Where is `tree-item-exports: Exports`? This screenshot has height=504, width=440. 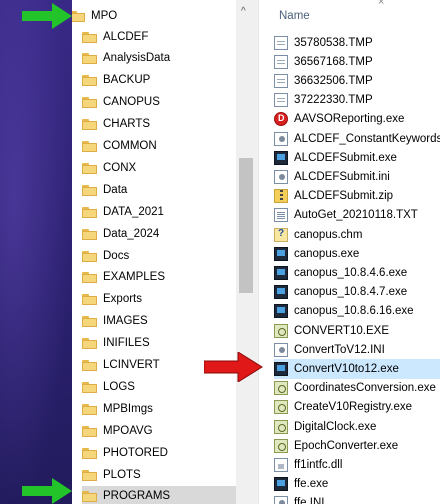 tree-item-exports: Exports is located at coordinates (167, 299).